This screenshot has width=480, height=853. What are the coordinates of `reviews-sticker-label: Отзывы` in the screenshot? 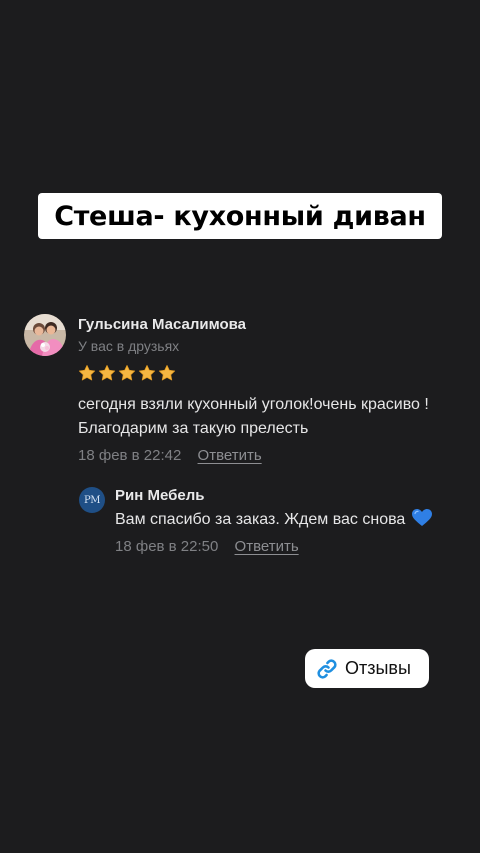 It's located at (378, 668).